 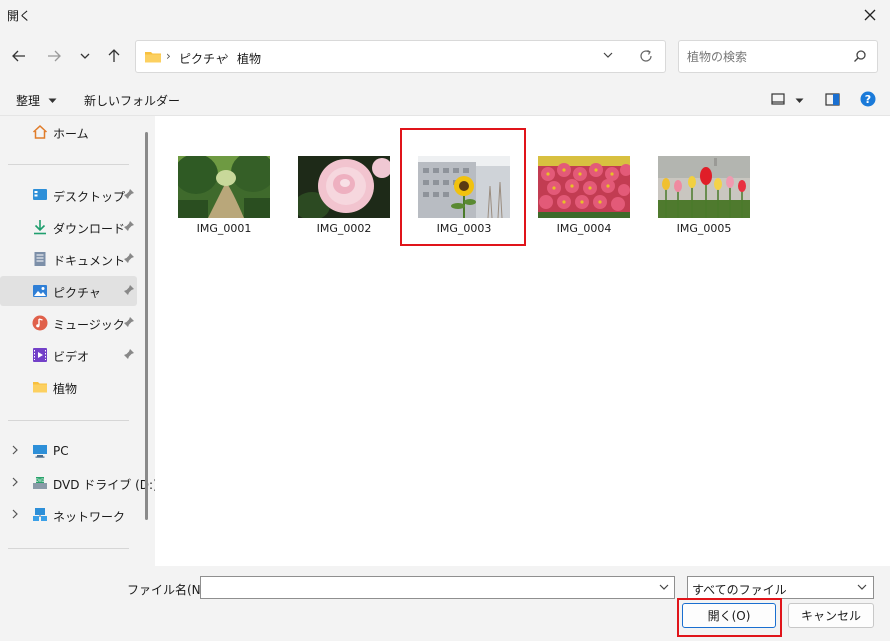 I want to click on filename-combobox, so click(x=437, y=587).